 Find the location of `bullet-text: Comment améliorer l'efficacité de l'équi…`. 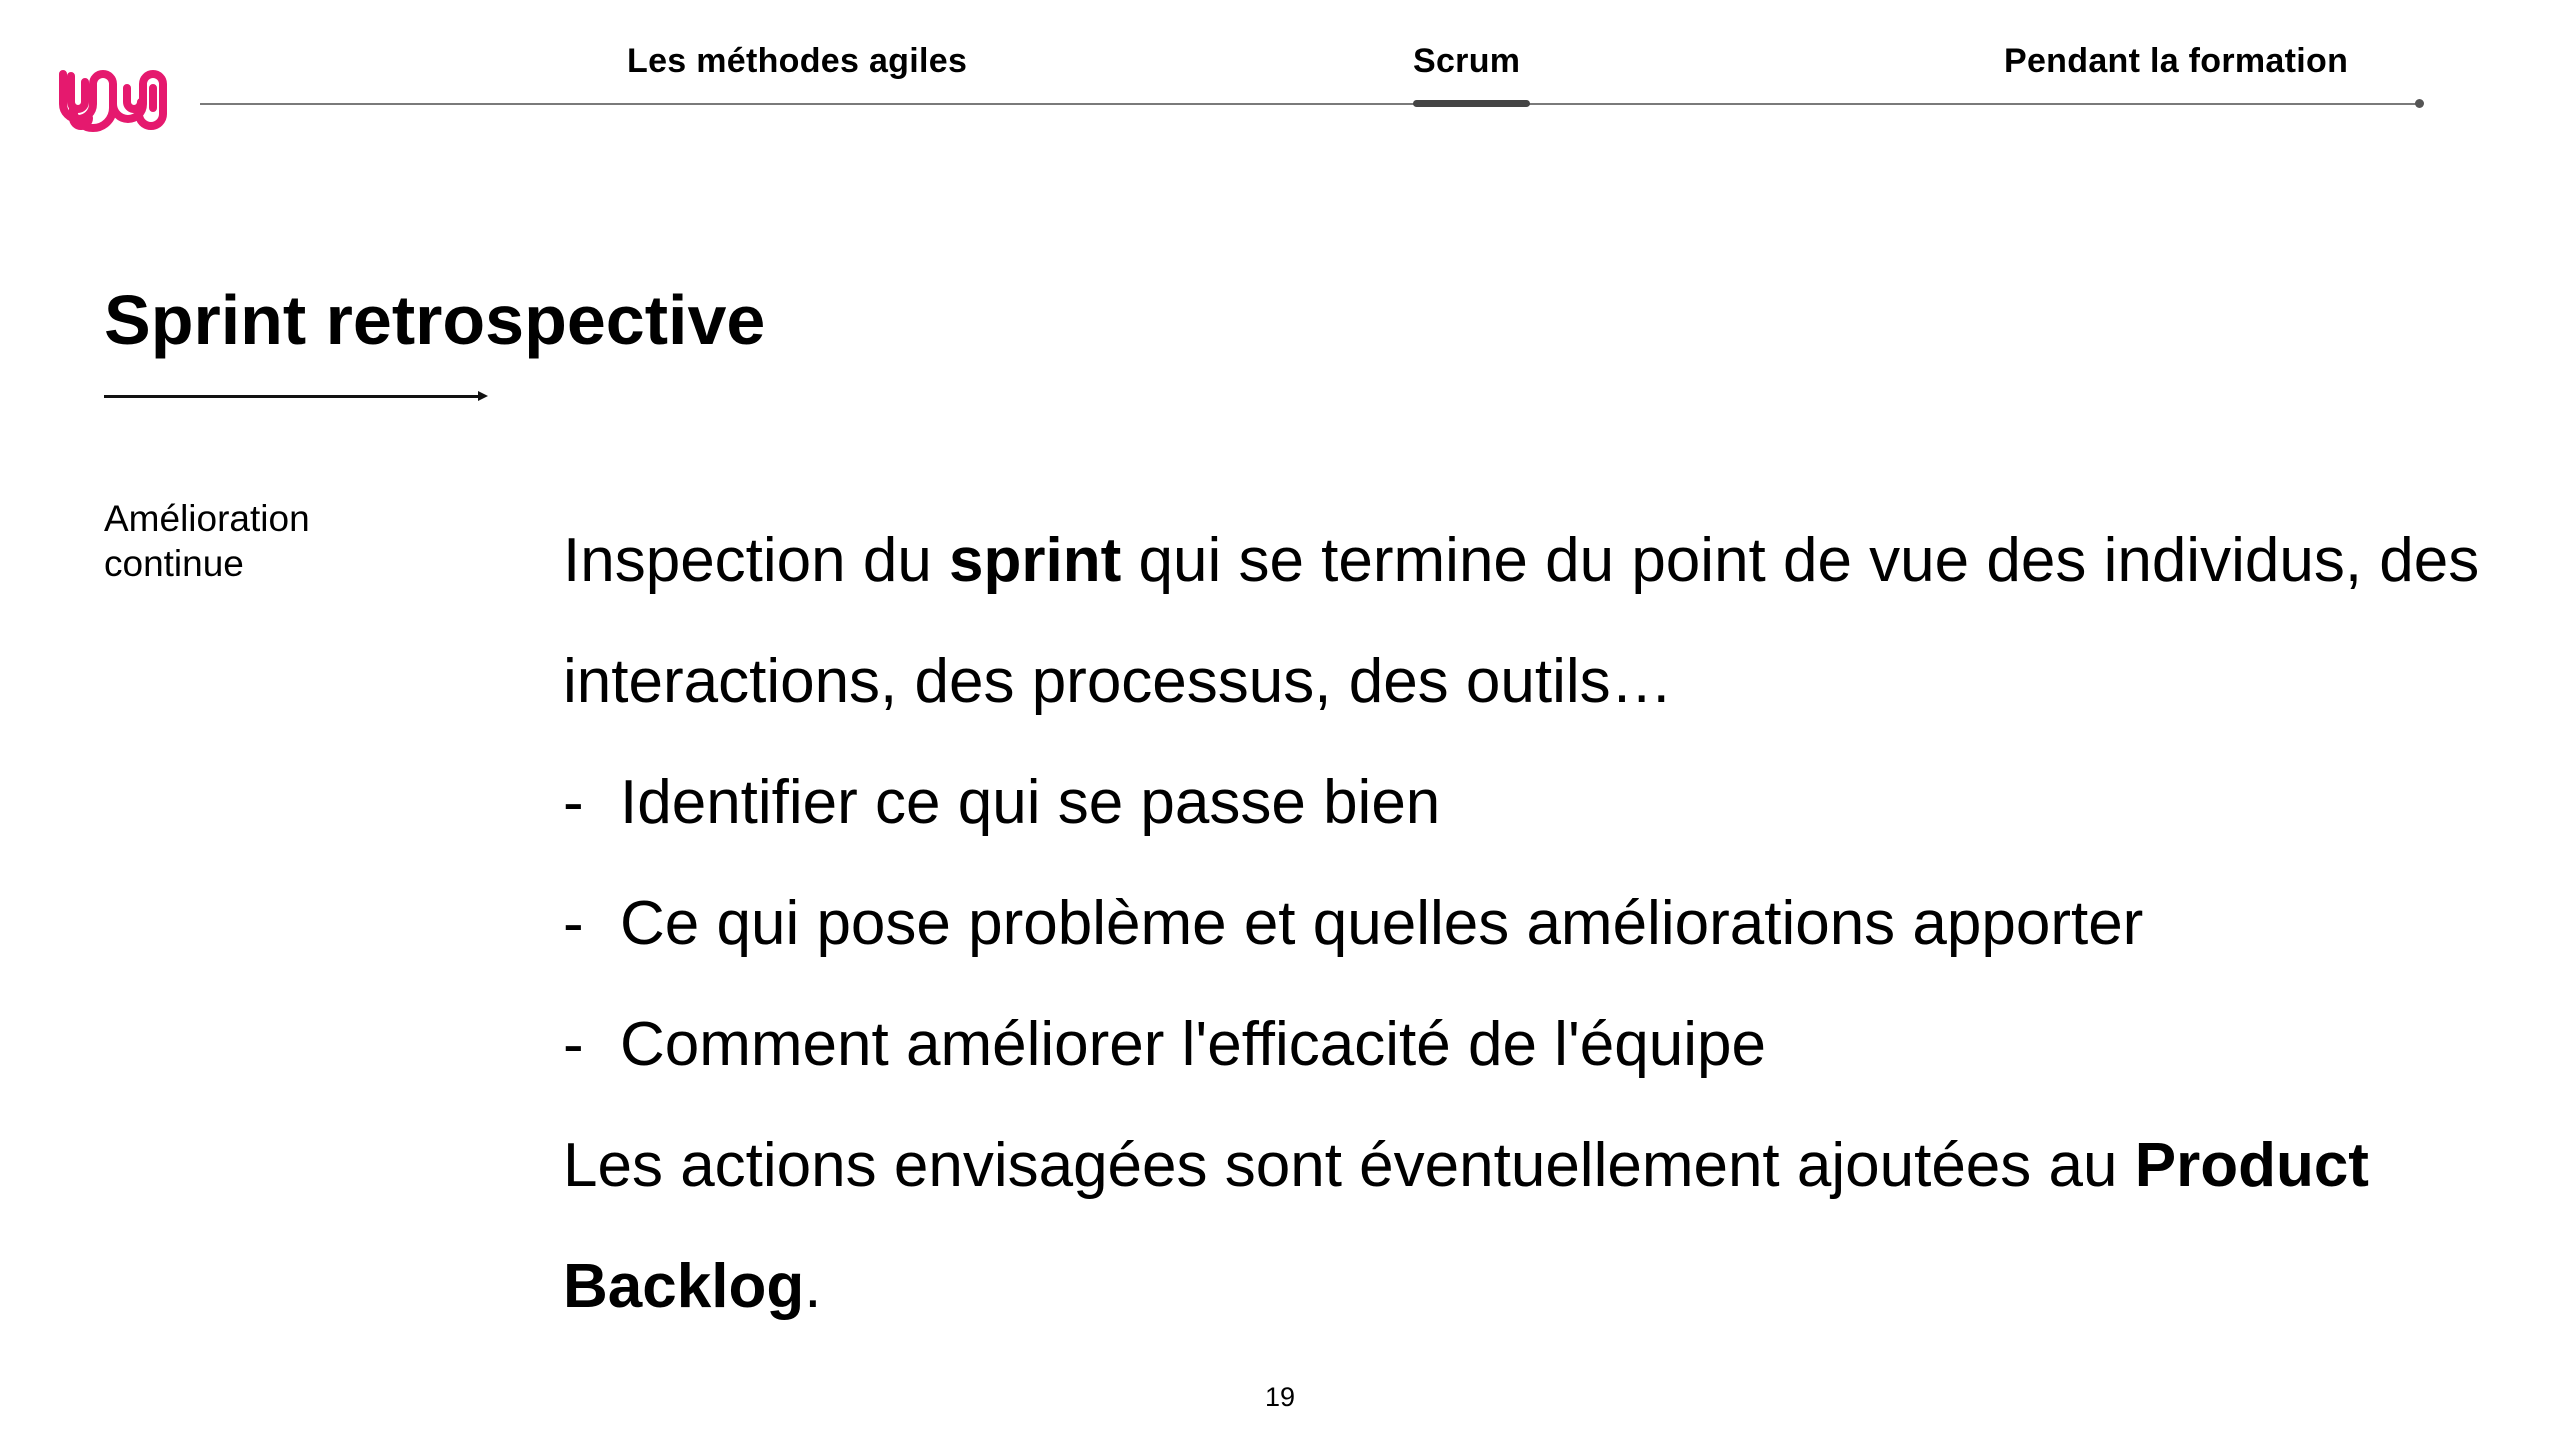

bullet-text: Comment améliorer l'efficacité de l'équi… is located at coordinates (1193, 1044).